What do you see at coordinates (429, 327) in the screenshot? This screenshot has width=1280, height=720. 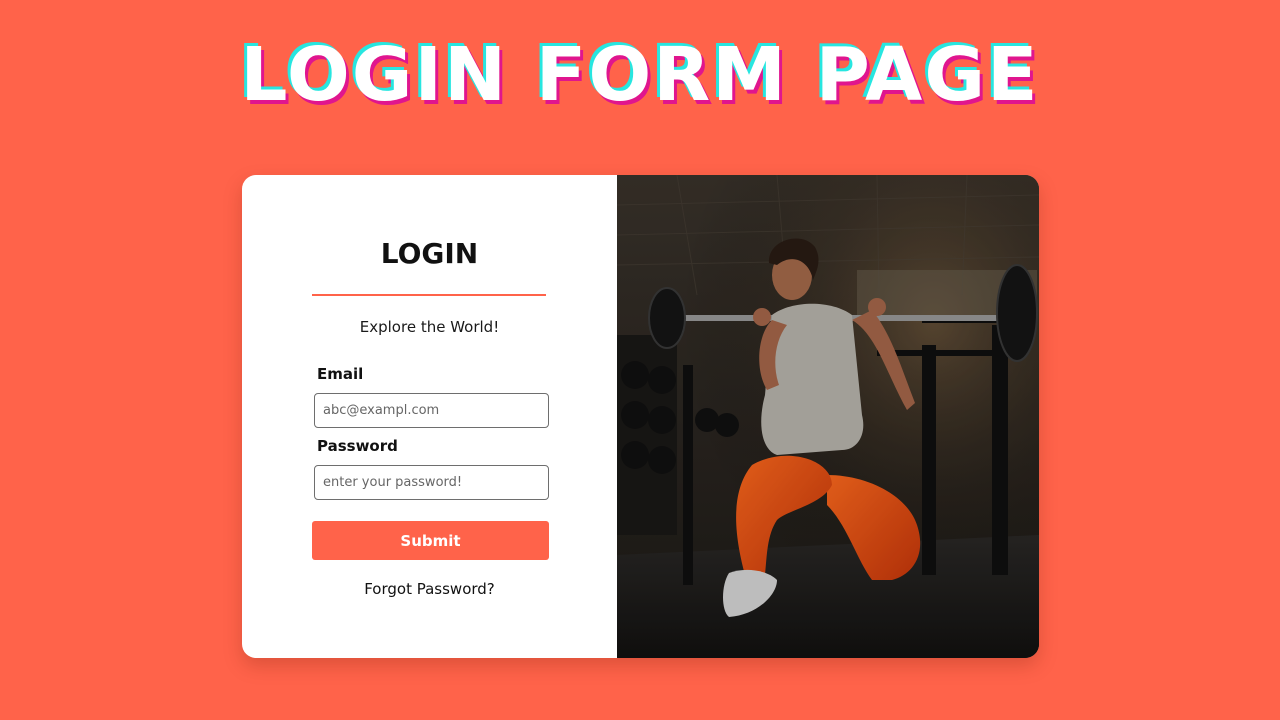 I see `tagline: Explore the World!` at bounding box center [429, 327].